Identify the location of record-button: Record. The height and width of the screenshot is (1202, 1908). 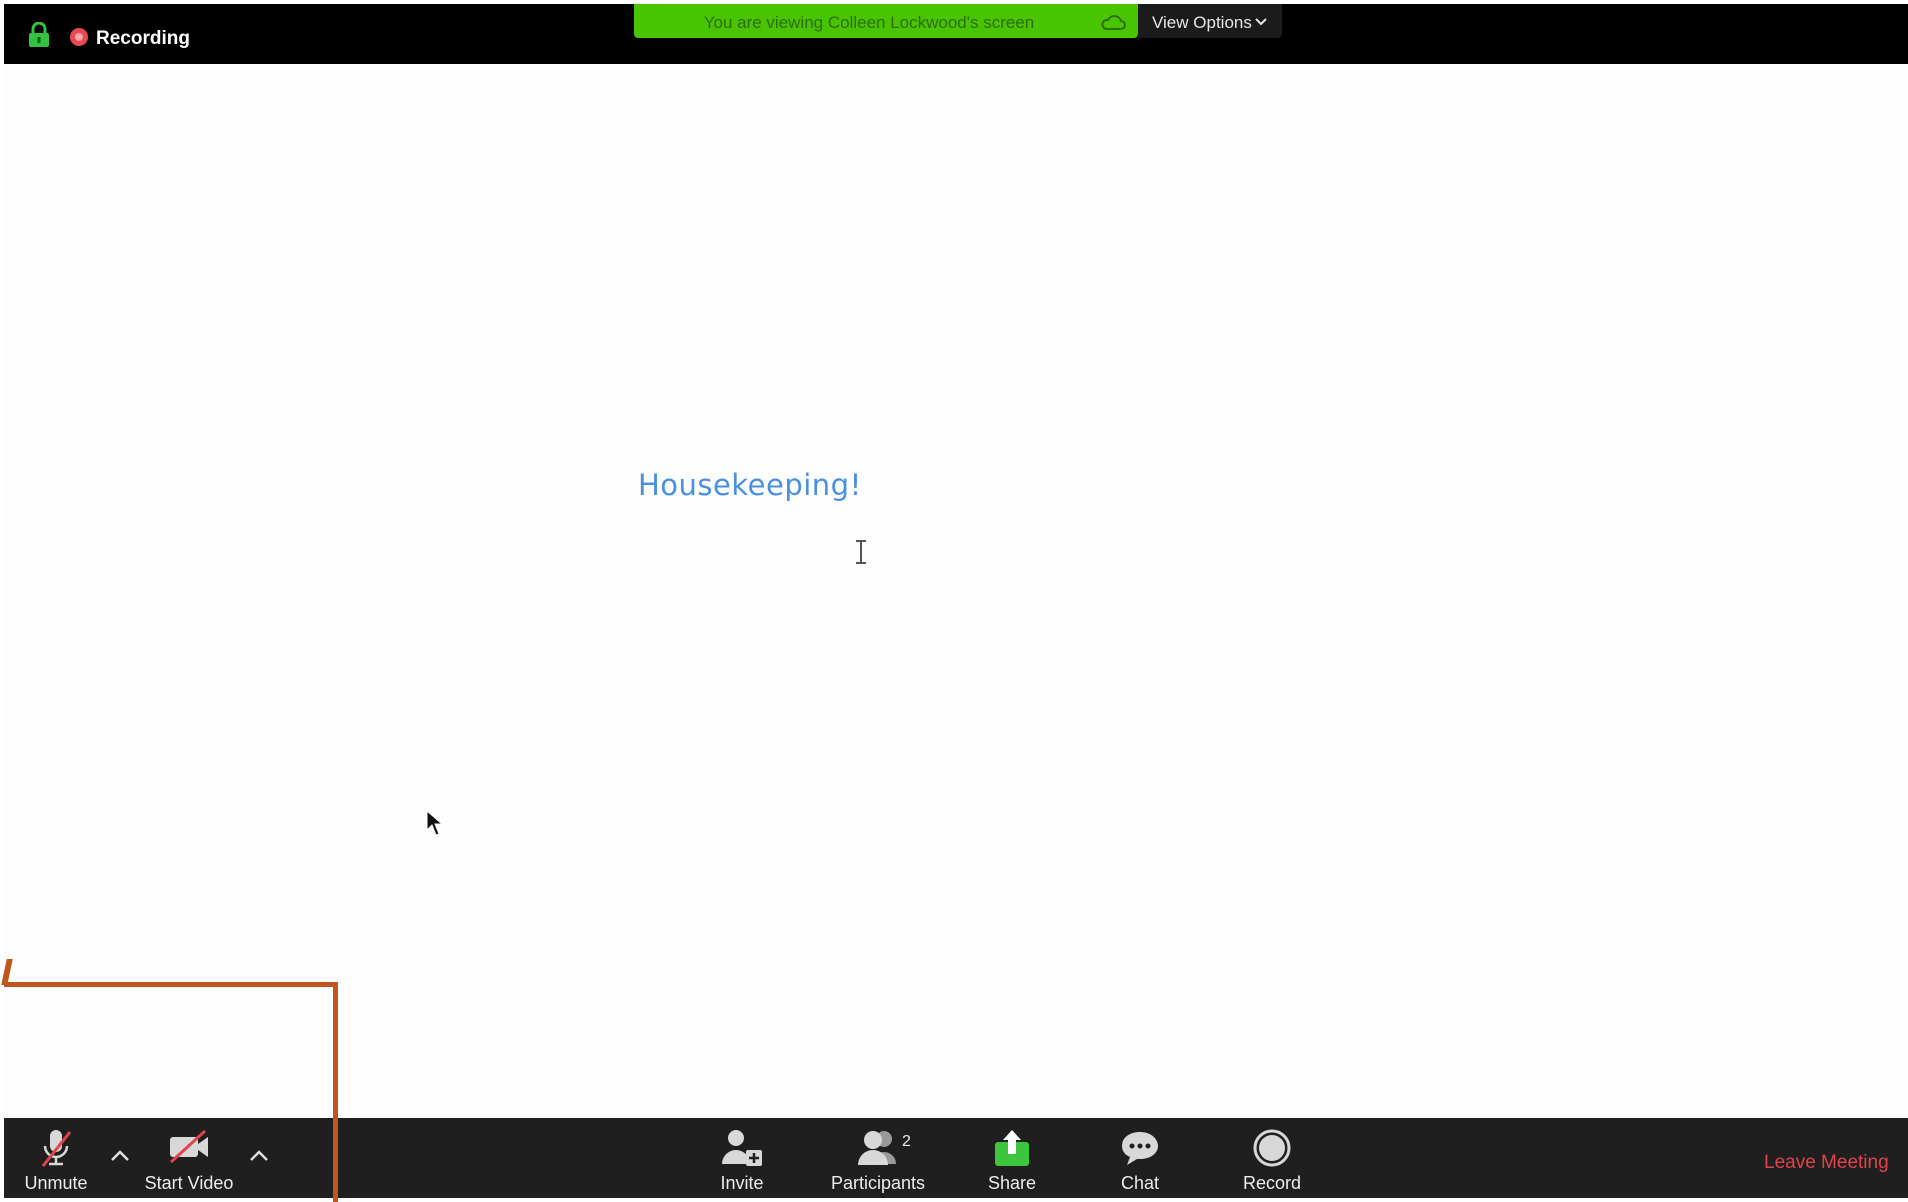
(1272, 1158).